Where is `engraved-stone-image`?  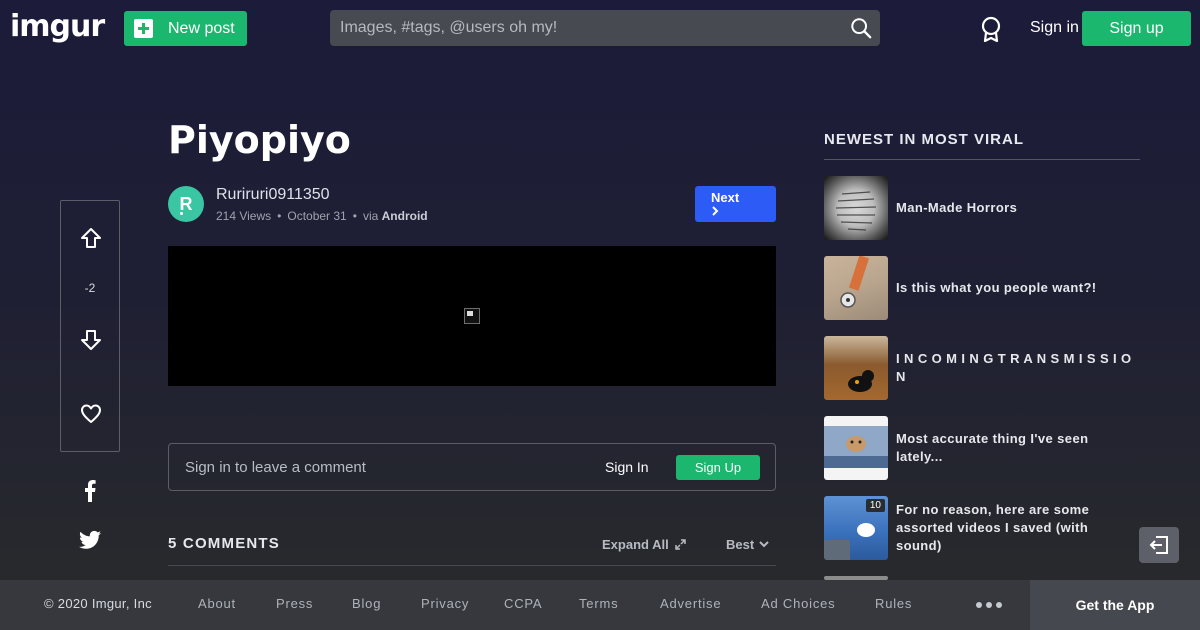
engraved-stone-image is located at coordinates (856, 211).